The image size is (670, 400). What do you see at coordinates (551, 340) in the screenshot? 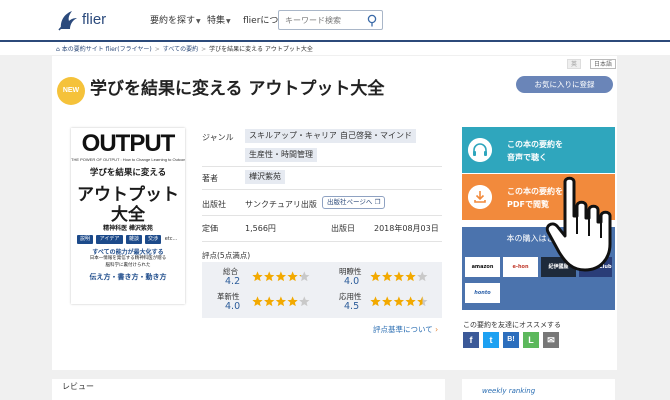
I see `email-share-button: ✉` at bounding box center [551, 340].